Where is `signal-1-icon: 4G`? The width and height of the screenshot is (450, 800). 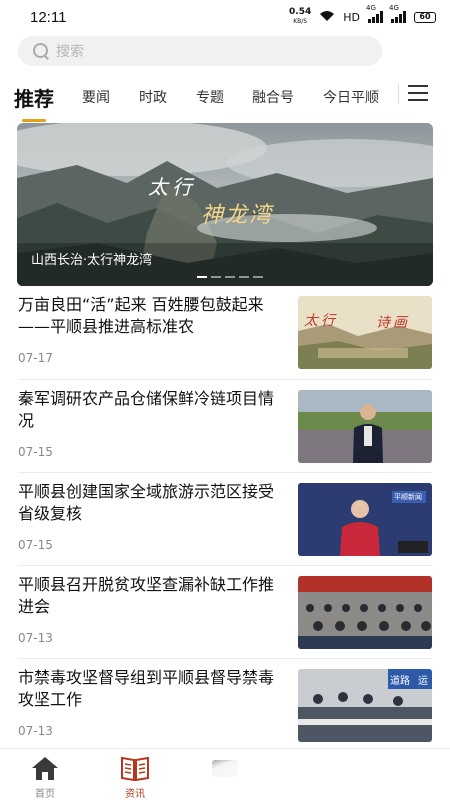 signal-1-icon: 4G is located at coordinates (374, 13).